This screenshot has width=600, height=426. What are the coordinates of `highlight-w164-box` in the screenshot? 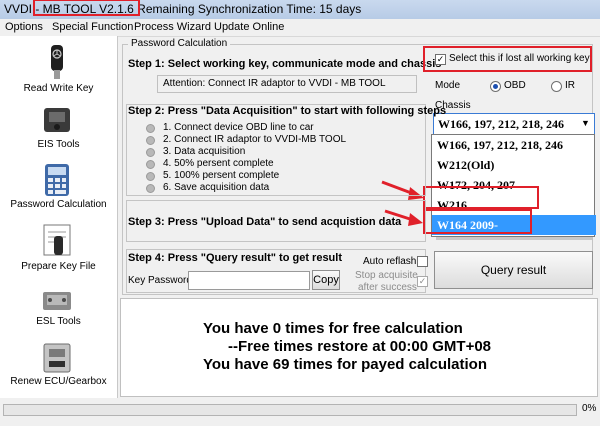 It's located at (477, 221).